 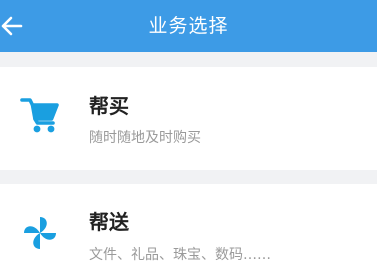 I want to click on service-subtitle: 随时随地及时购买, so click(x=145, y=138).